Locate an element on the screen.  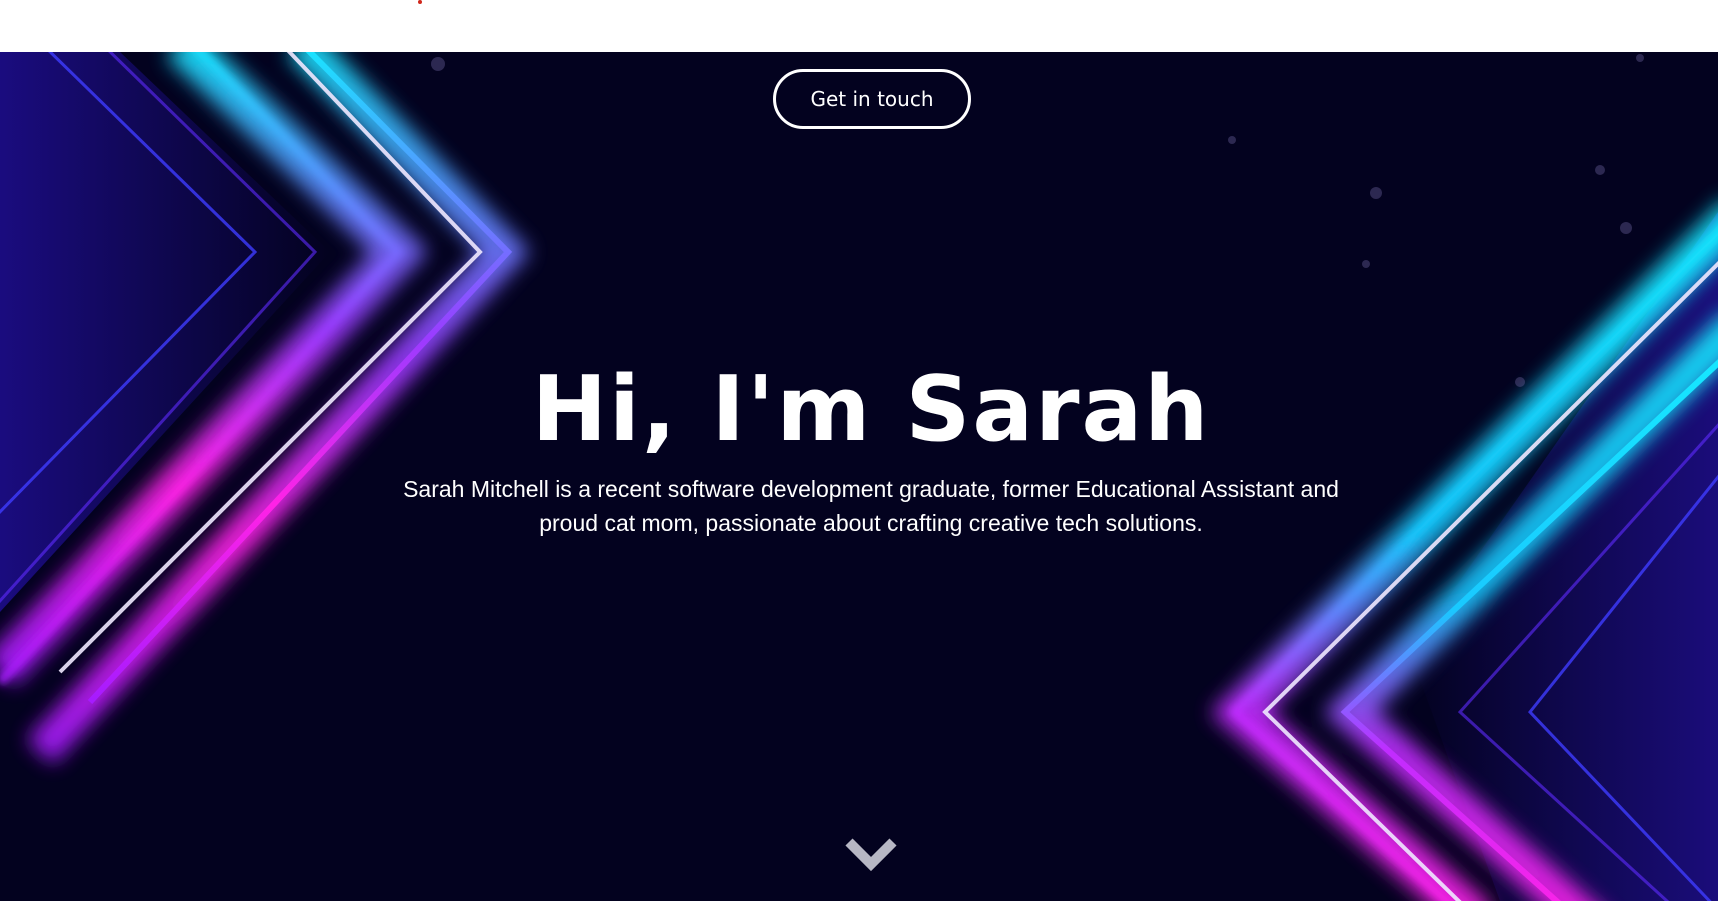
top-bar-marker is located at coordinates (420, 2).